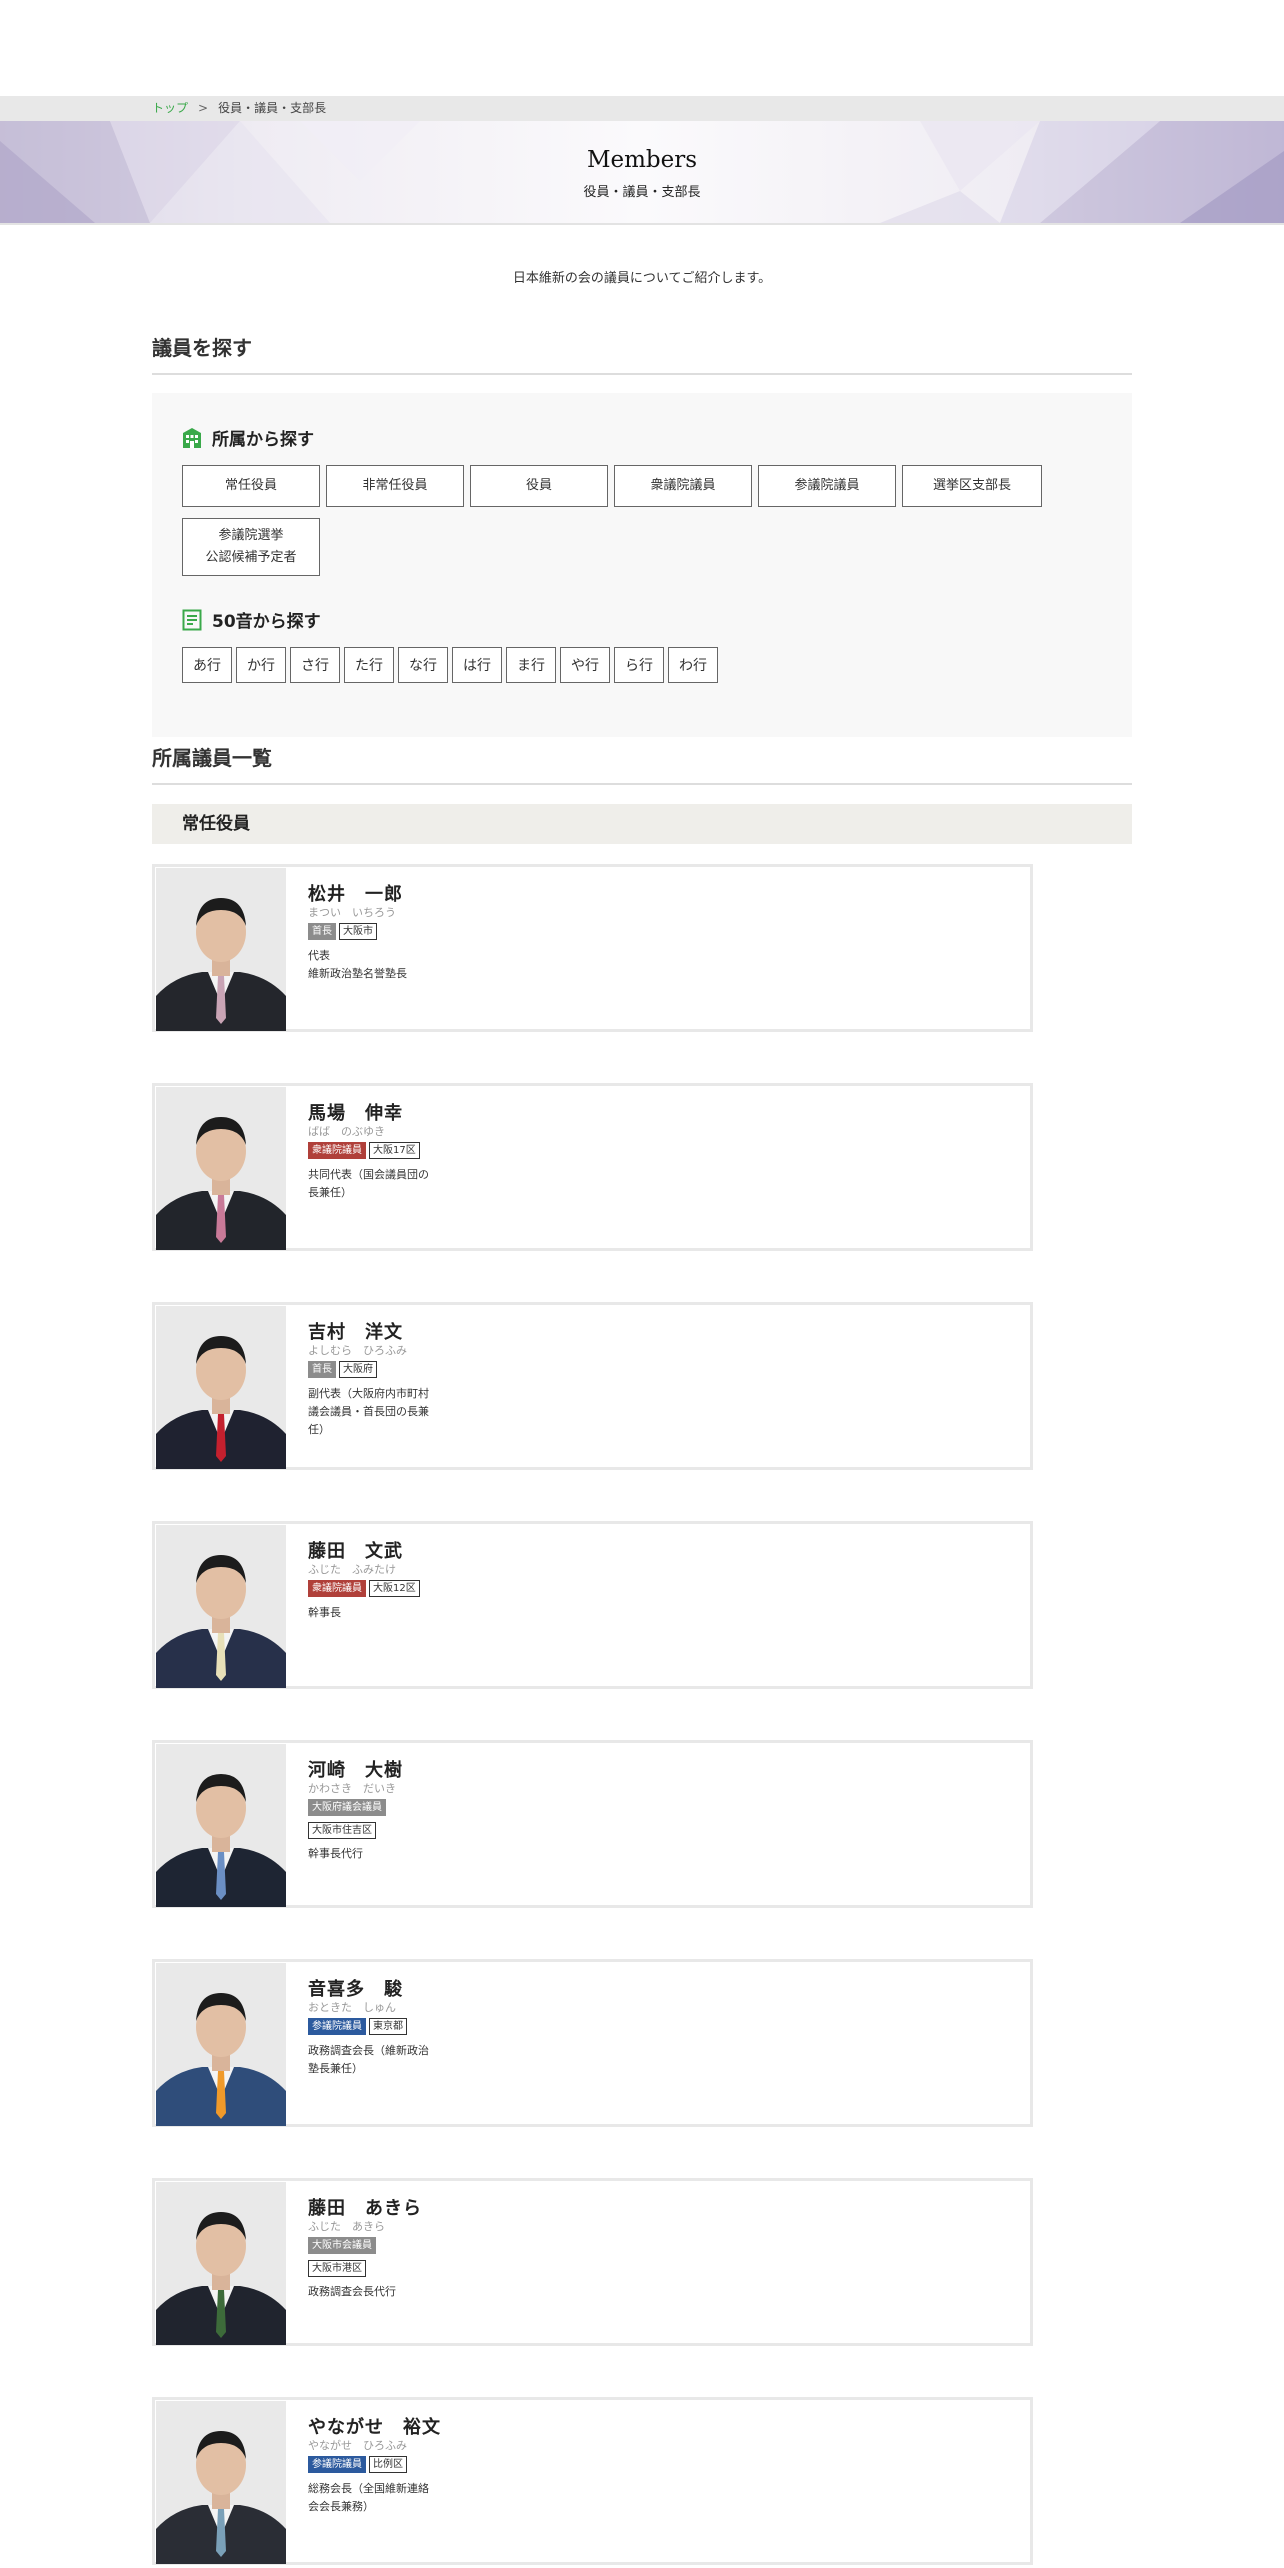 Image resolution: width=1284 pixels, height=2568 pixels. Describe the element at coordinates (266, 622) in the screenshot. I see `kana-search-label: 50音から探す` at that location.